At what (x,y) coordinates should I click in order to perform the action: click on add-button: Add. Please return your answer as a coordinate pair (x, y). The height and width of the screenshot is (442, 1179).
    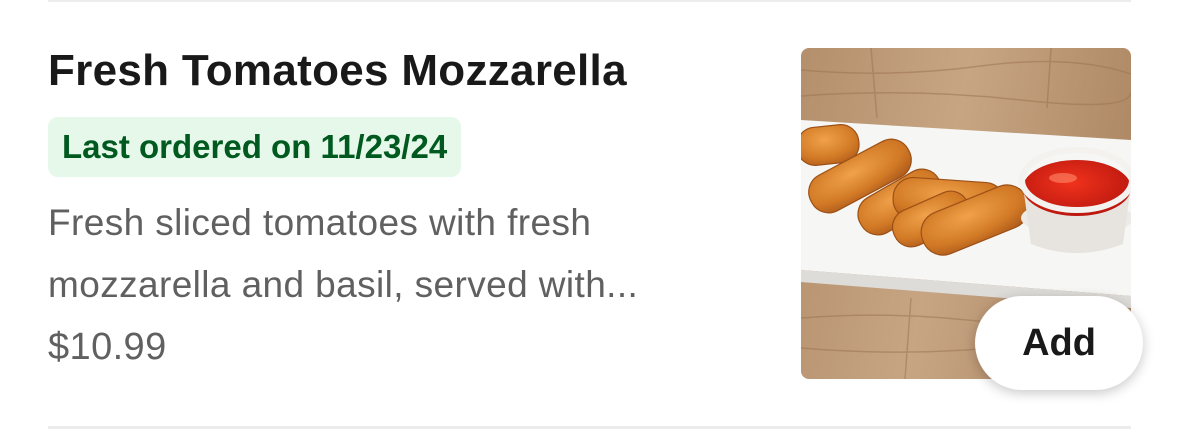
    Looking at the image, I should click on (1059, 343).